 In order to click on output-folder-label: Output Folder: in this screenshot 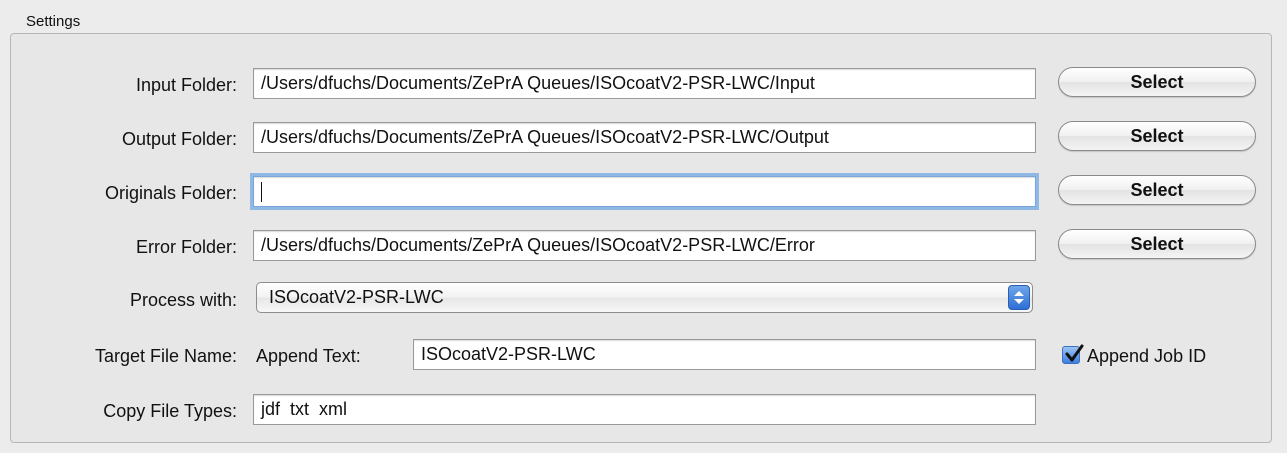, I will do `click(179, 139)`.